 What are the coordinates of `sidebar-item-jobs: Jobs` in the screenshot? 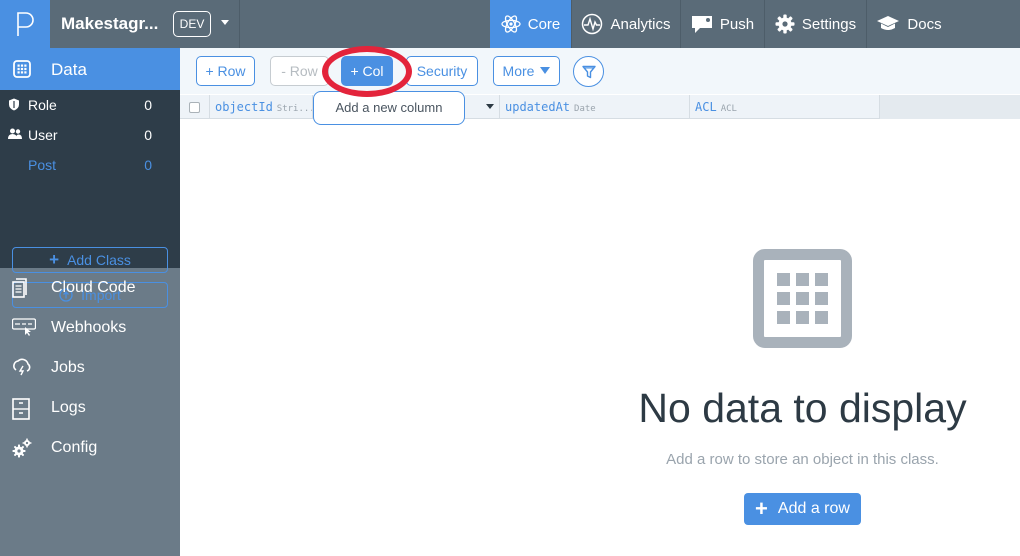 It's located at (90, 368).